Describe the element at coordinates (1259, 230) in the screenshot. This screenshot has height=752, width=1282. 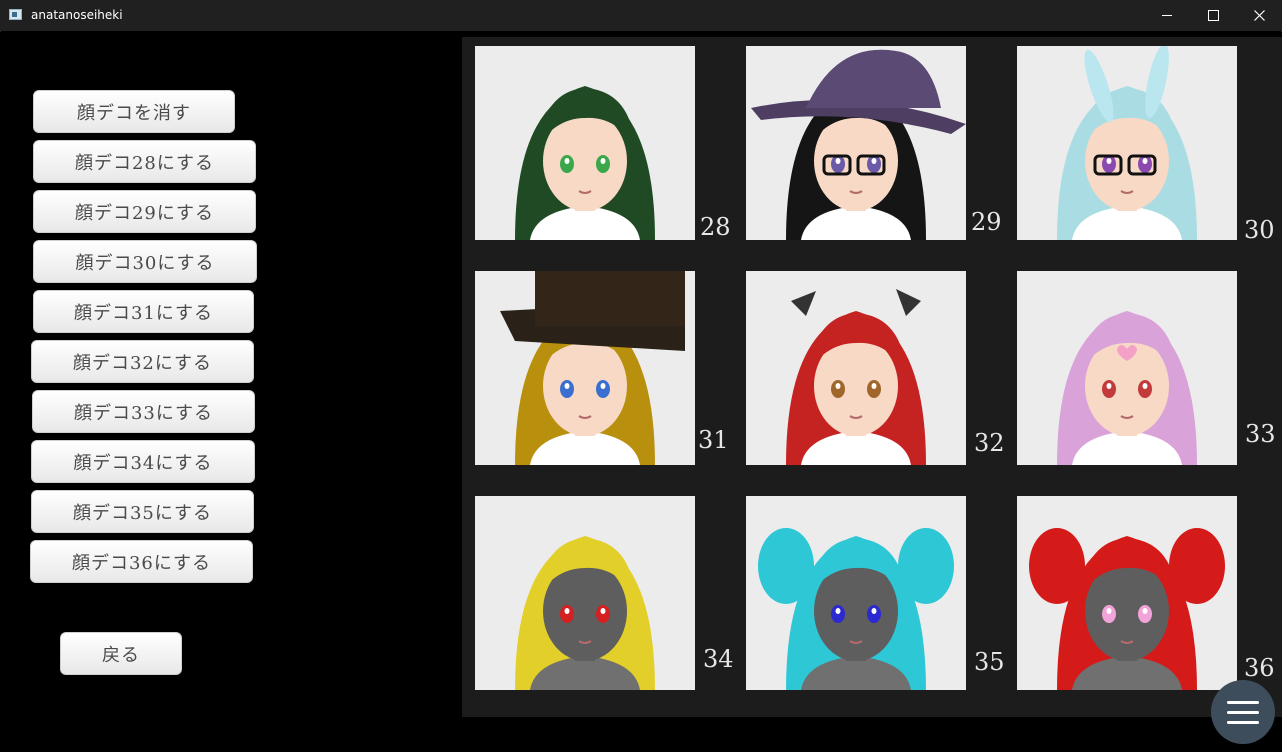
I see `deco-number-label: 30` at that location.